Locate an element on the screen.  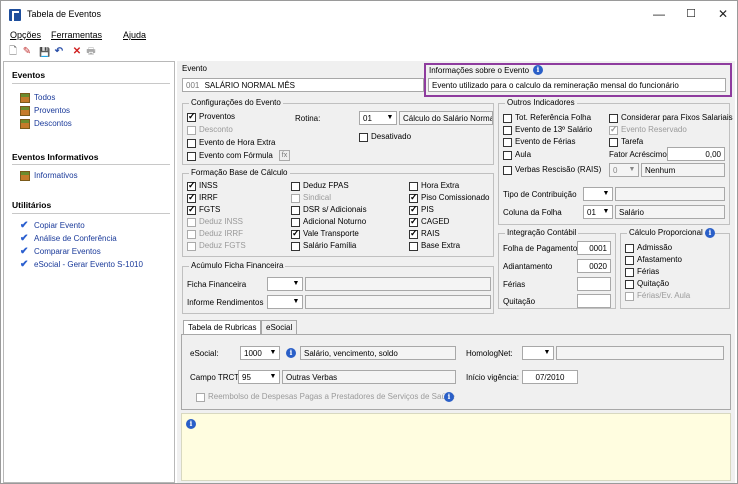
title-bar: Tabela de Eventos — ☐ ✕ is located at coordinates (369, 15).